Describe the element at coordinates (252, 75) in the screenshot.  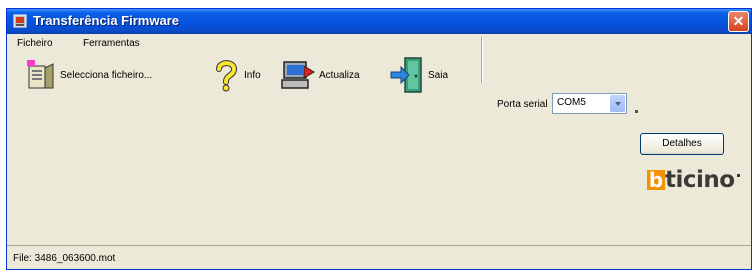
I see `info-label: Info` at that location.